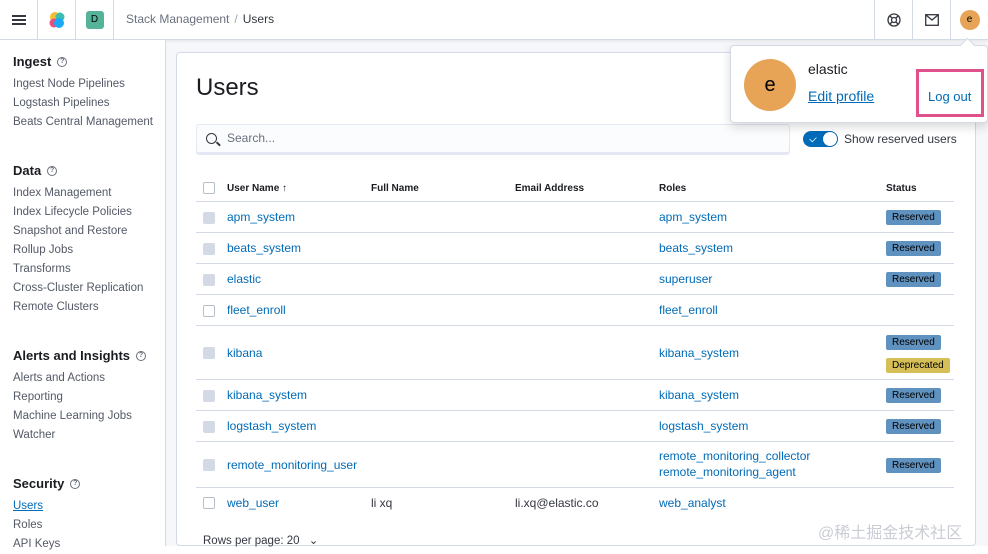 The width and height of the screenshot is (988, 554). Describe the element at coordinates (271, 426) in the screenshot. I see `username-link: logstash_system` at that location.